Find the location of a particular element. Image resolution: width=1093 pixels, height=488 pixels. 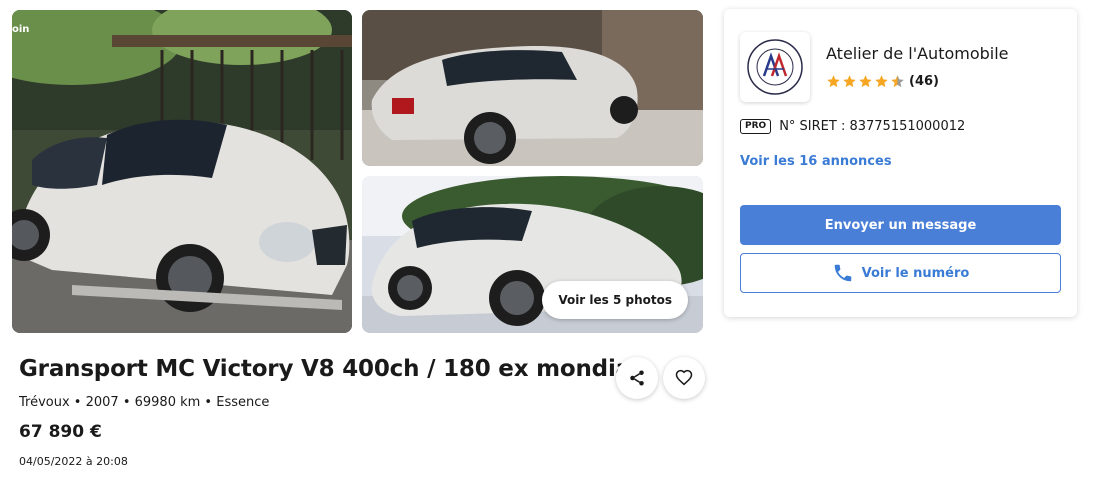

siret-number: N° SIRET : 83775151000012 is located at coordinates (872, 126).